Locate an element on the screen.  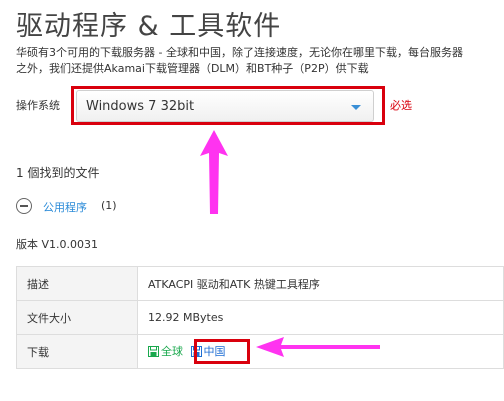
arrow-left-annotation is located at coordinates (318, 347).